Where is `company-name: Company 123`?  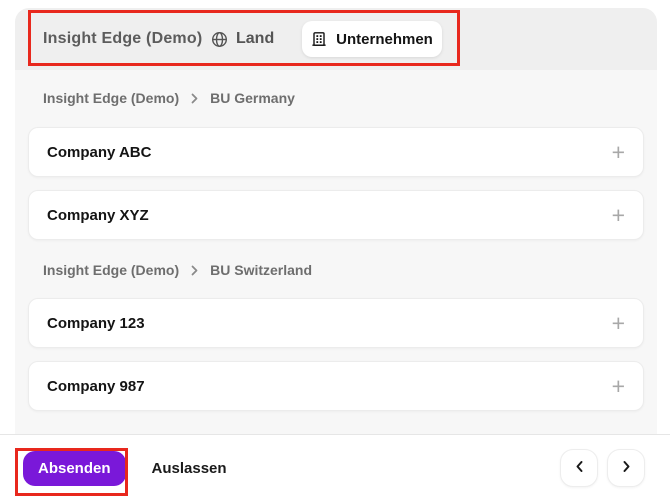
company-name: Company 123 is located at coordinates (96, 323).